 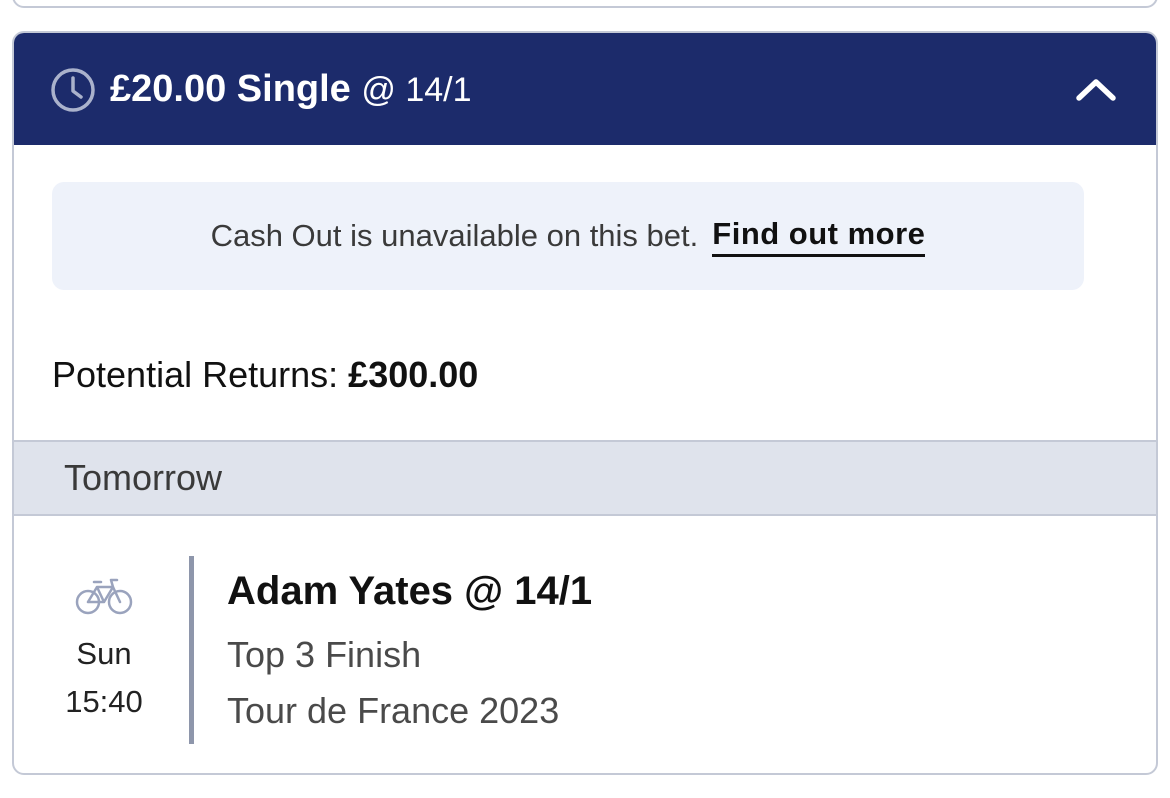 What do you see at coordinates (416, 90) in the screenshot?
I see `bet-odds: @ 14/1` at bounding box center [416, 90].